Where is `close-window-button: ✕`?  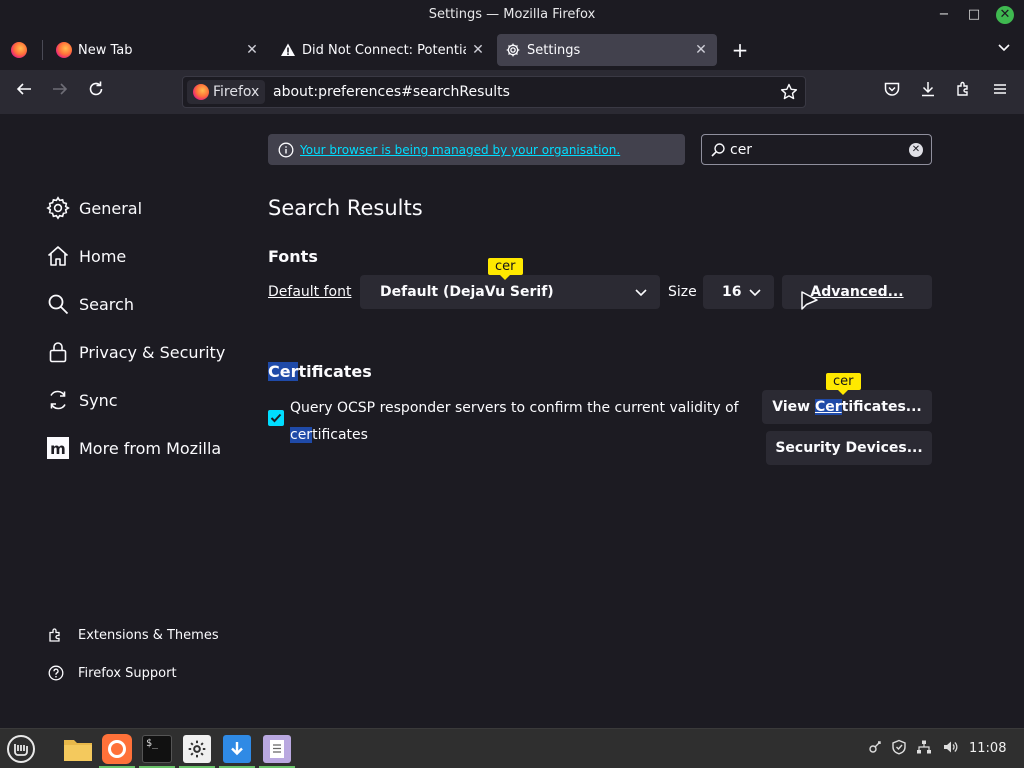
close-window-button: ✕ is located at coordinates (1005, 15).